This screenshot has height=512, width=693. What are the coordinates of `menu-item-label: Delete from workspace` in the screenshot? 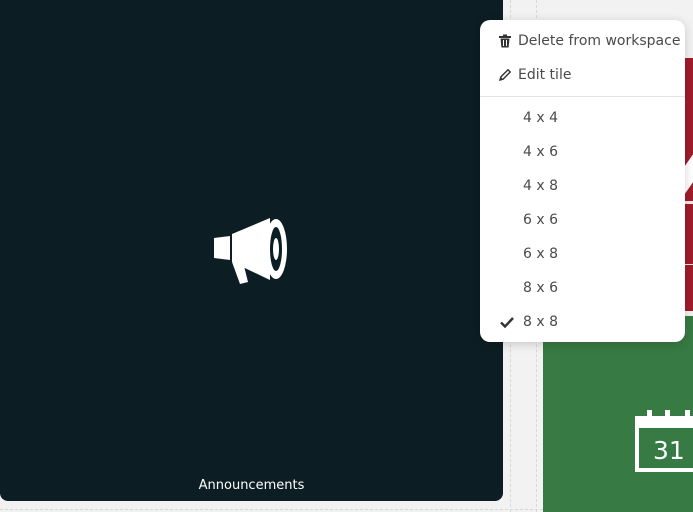 It's located at (599, 41).